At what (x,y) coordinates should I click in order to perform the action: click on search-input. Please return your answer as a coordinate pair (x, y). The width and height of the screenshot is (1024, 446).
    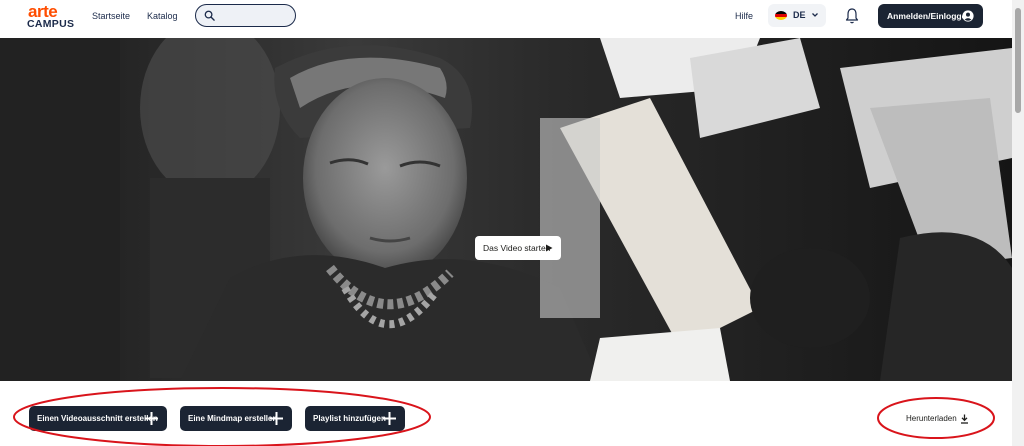
    Looking at the image, I should click on (253, 15).